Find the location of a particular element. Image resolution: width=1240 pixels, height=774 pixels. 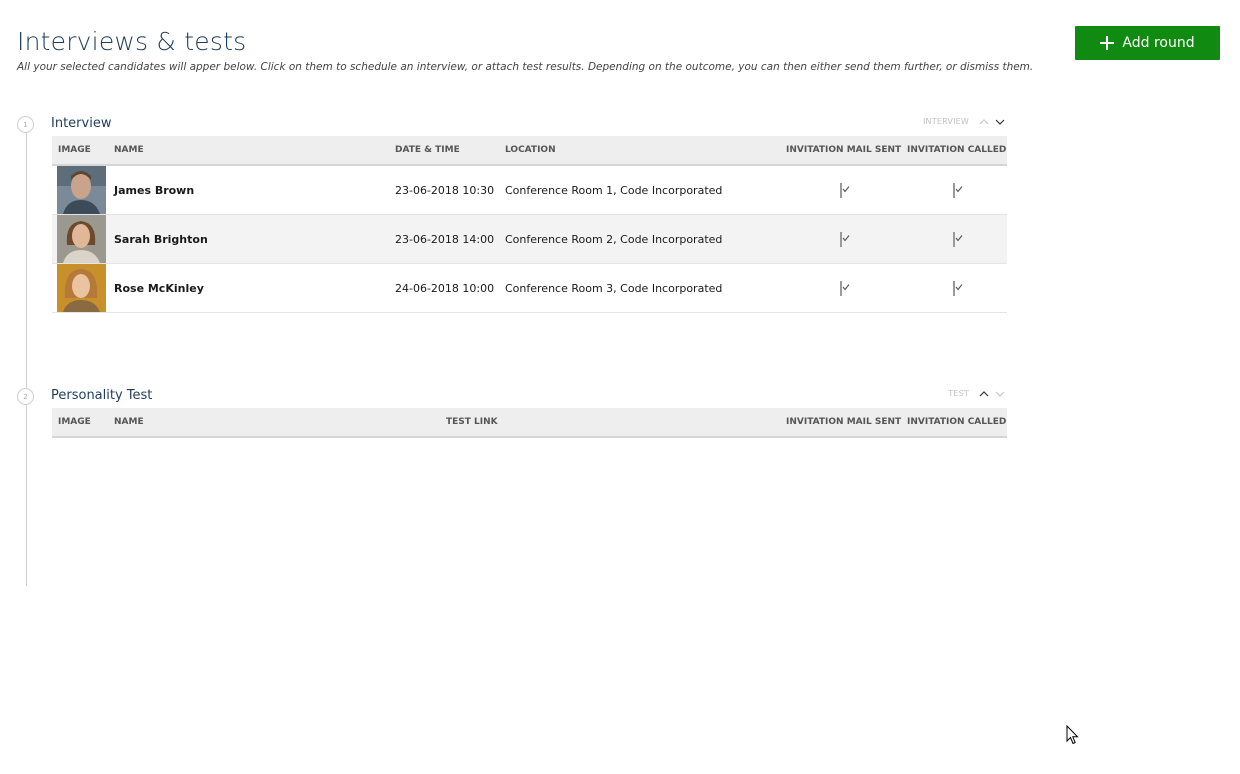

interview-location: Conference Room 2, Code Incorporated is located at coordinates (639, 239).